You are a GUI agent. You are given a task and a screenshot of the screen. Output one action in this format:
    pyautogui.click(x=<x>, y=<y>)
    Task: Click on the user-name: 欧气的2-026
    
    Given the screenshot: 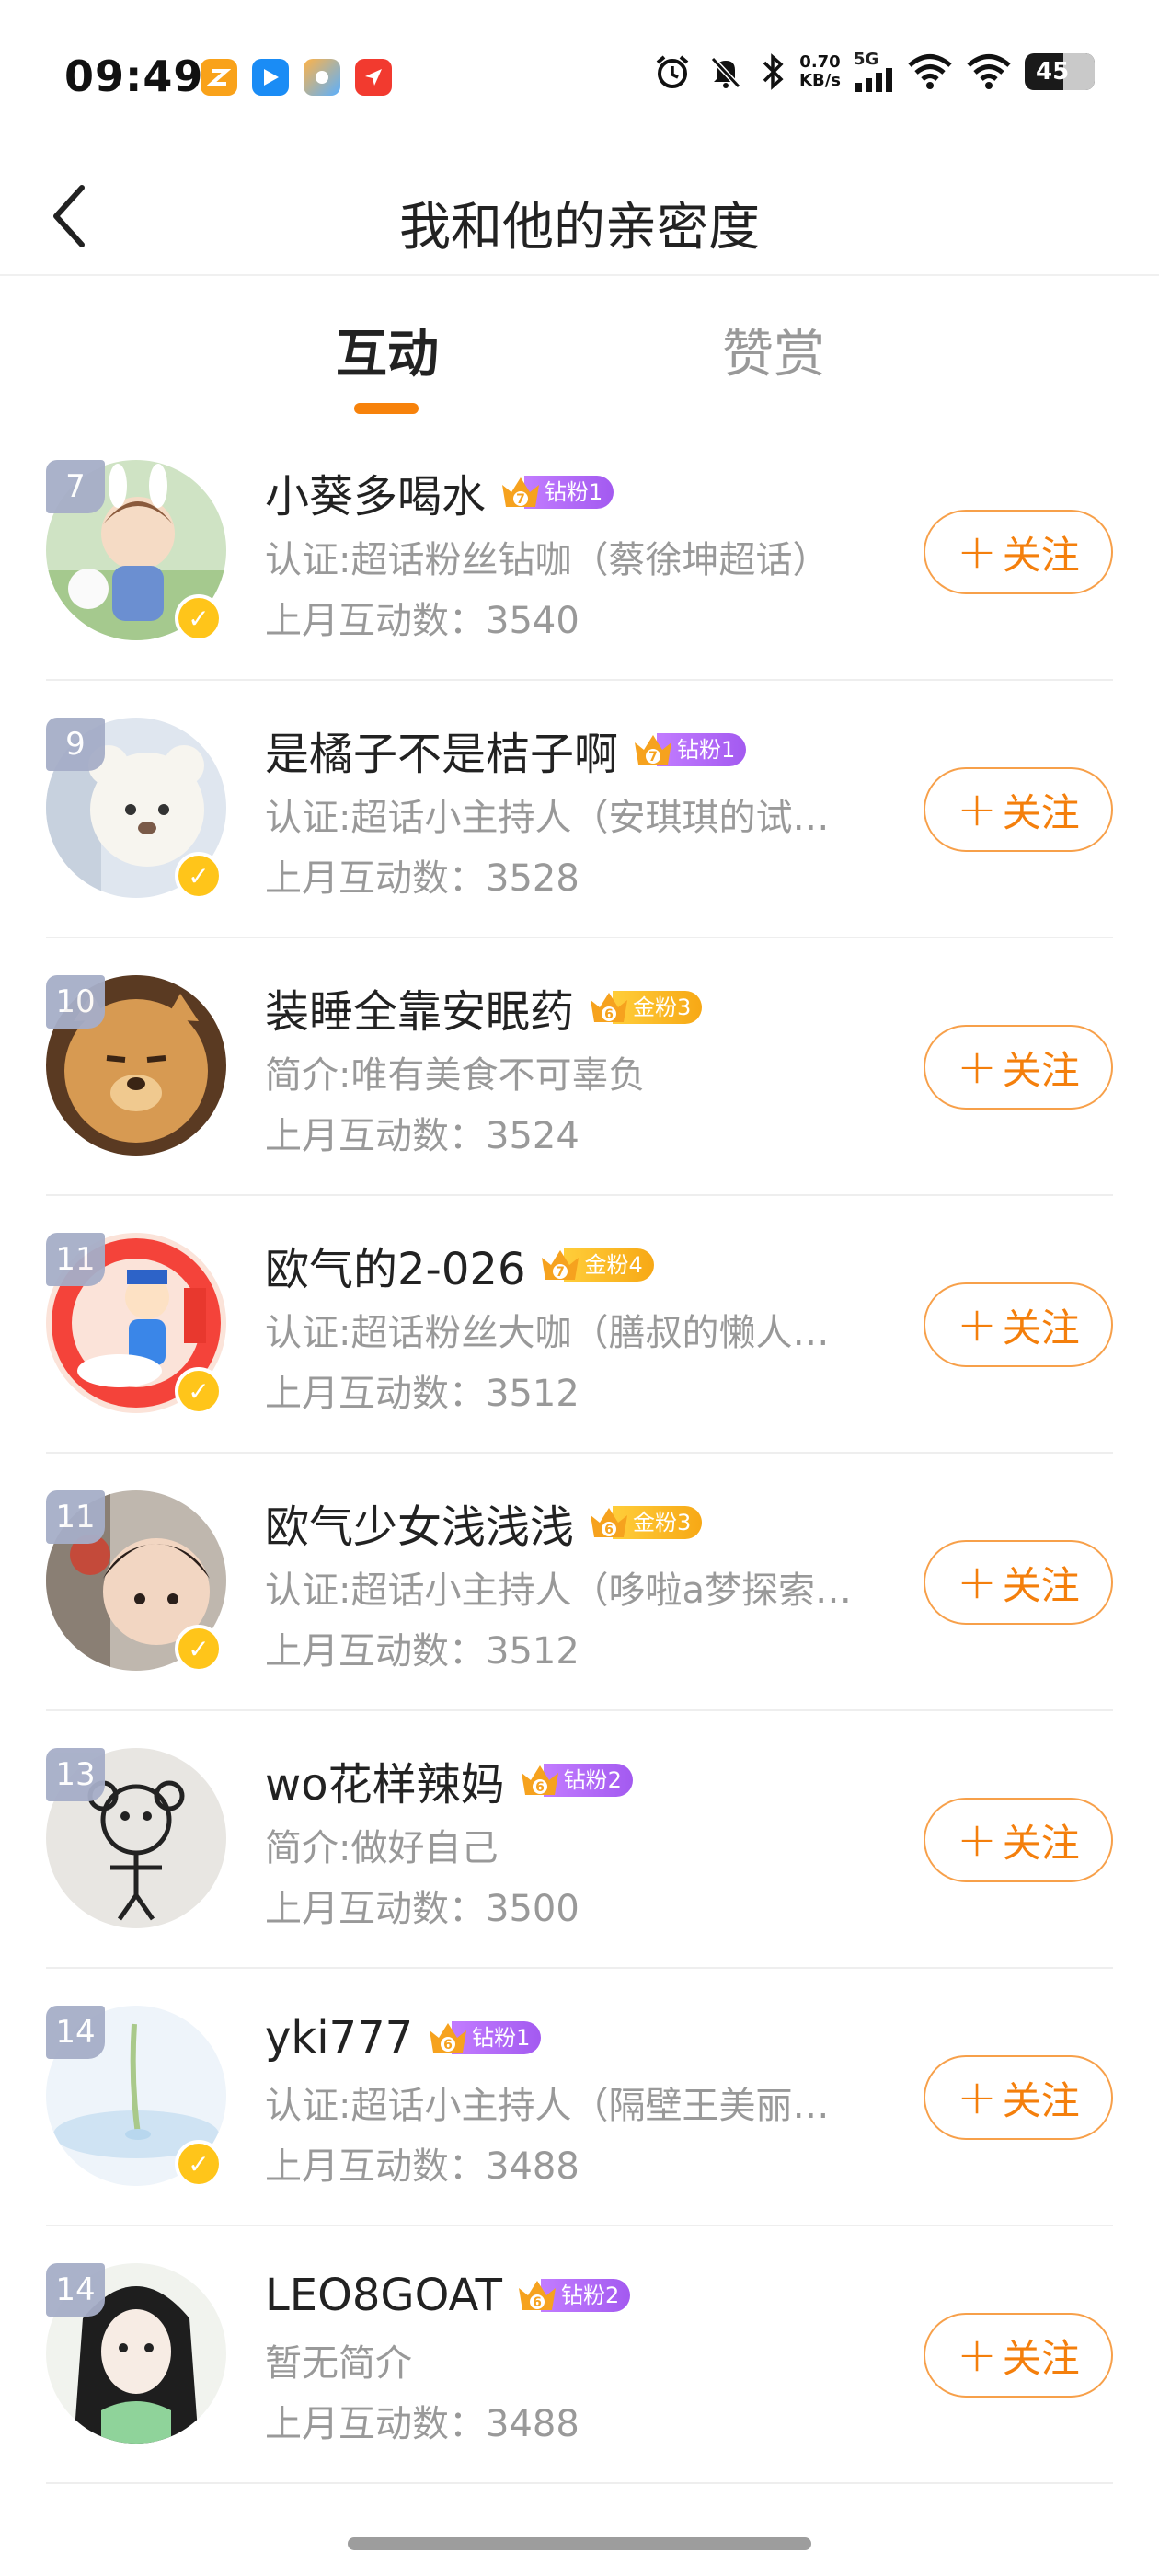 What is the action you would take?
    pyautogui.click(x=395, y=1265)
    